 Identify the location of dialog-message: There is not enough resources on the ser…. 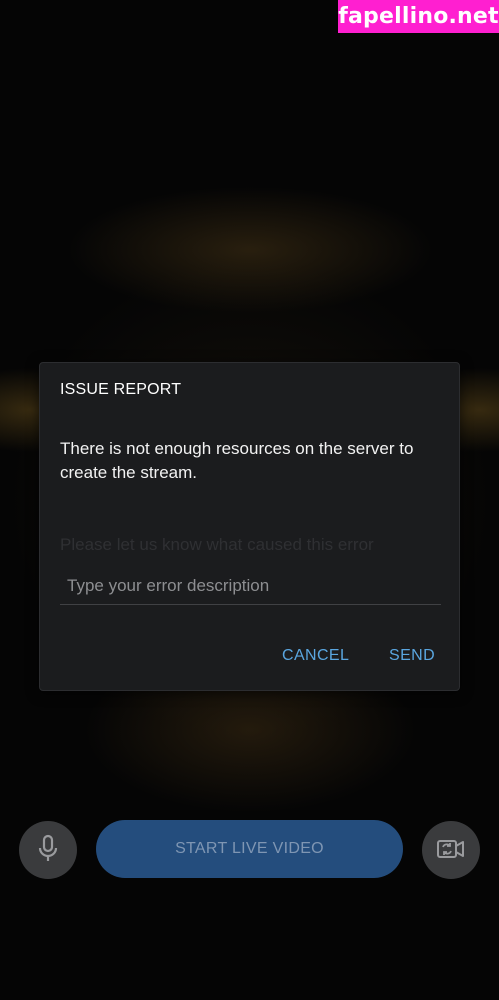
(237, 460).